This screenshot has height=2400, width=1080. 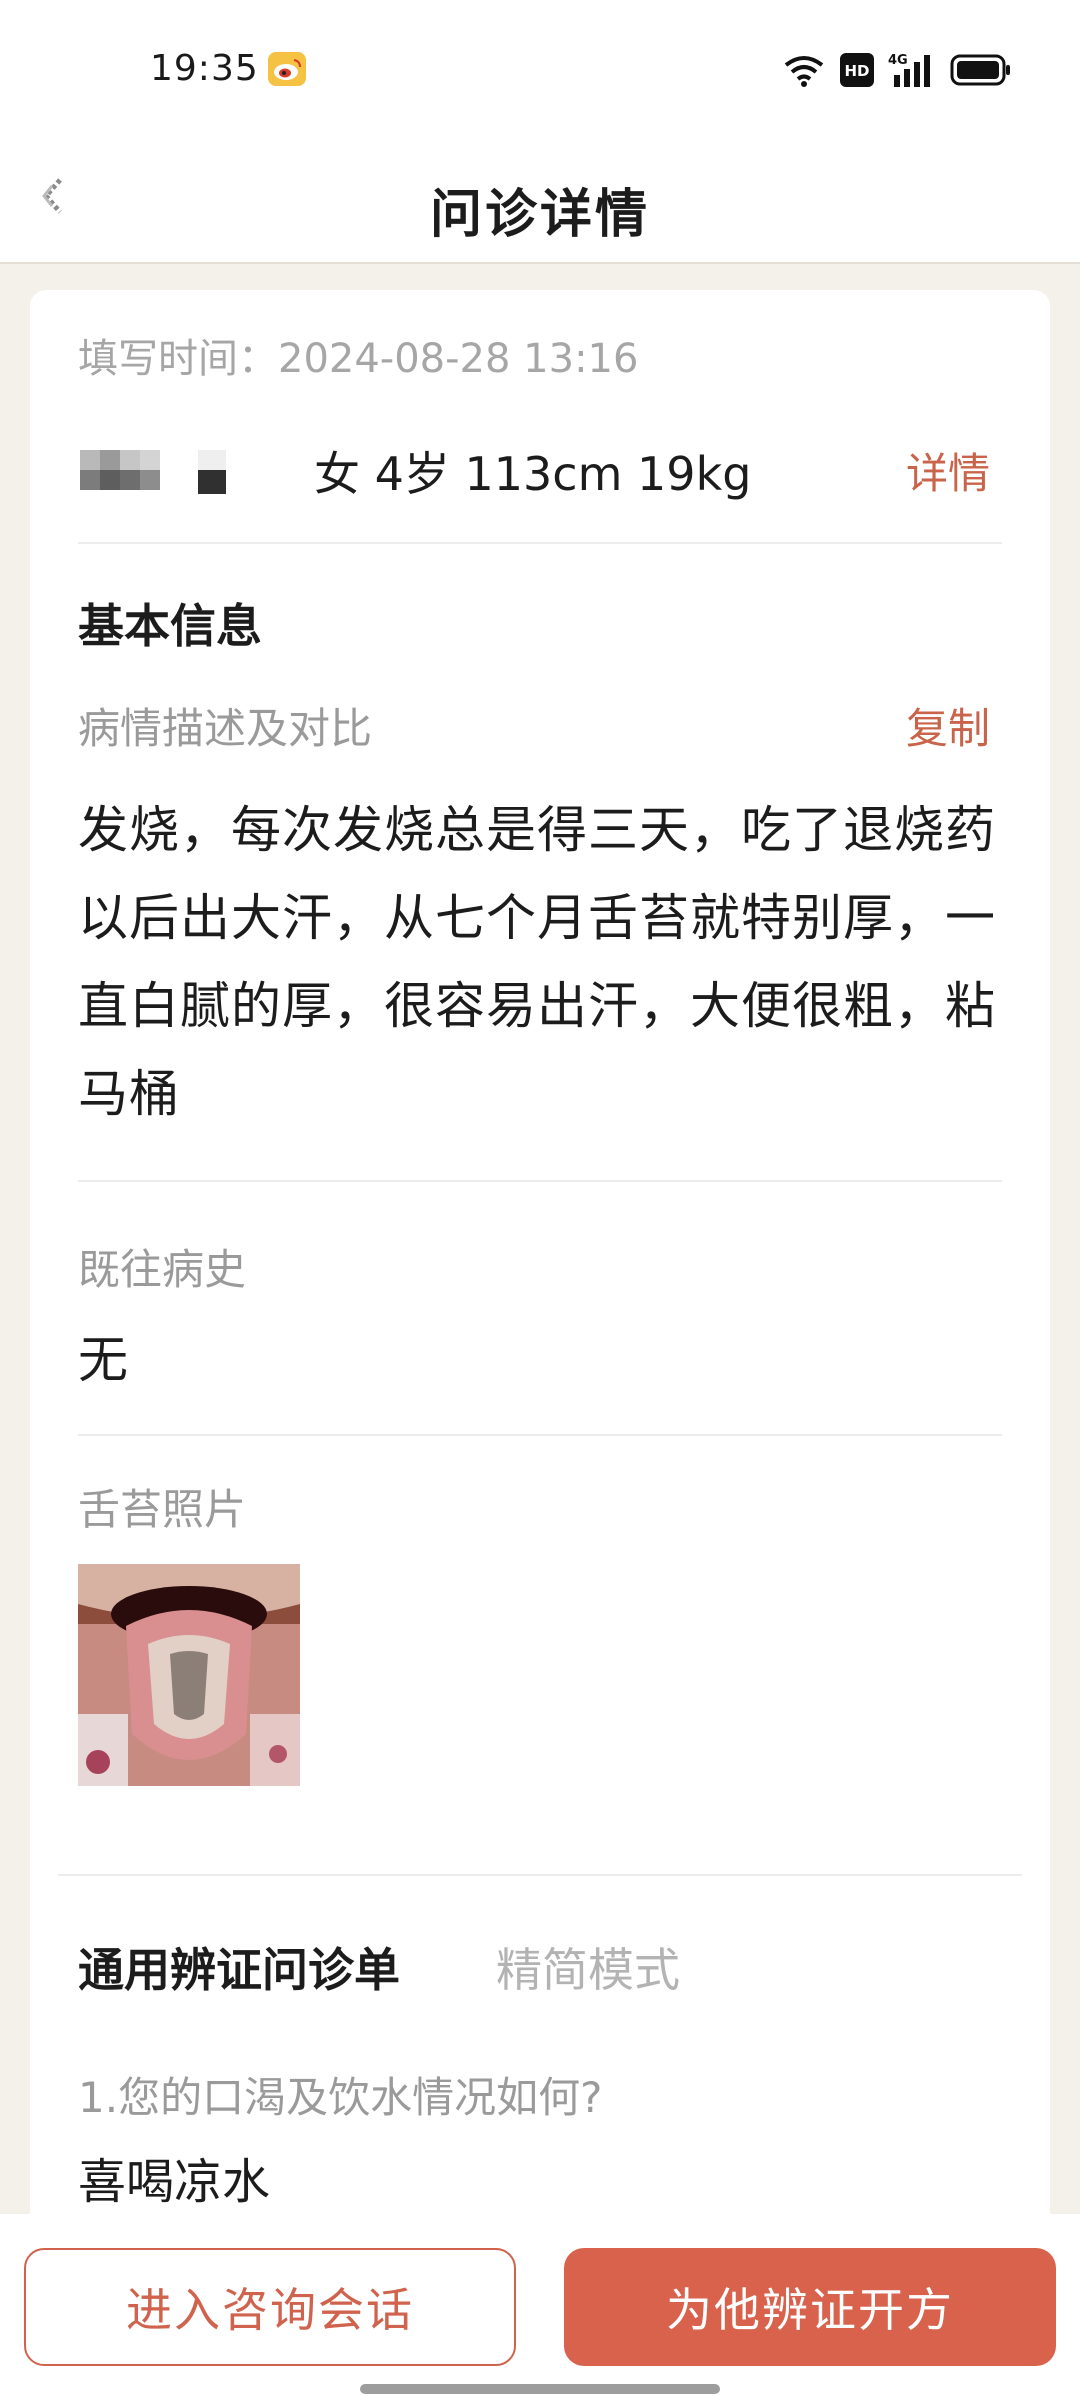 What do you see at coordinates (540, 1875) in the screenshot?
I see `section-divider` at bounding box center [540, 1875].